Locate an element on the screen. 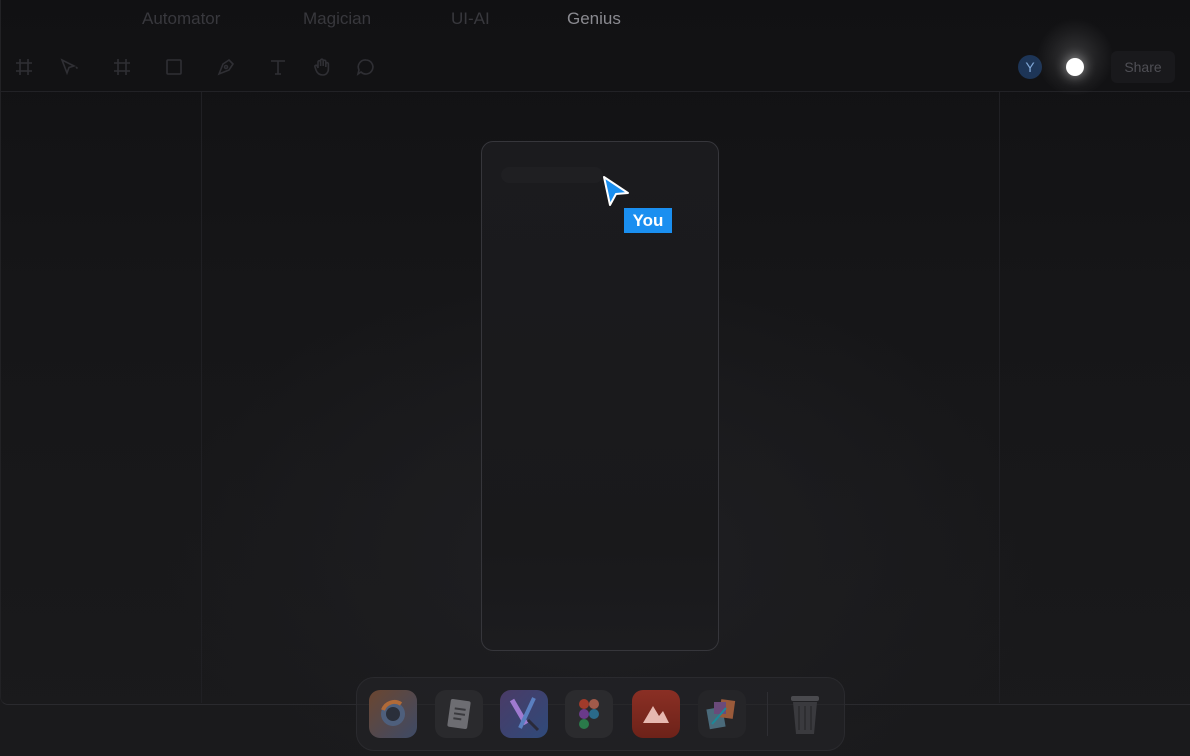  text-icon is located at coordinates (278, 67).